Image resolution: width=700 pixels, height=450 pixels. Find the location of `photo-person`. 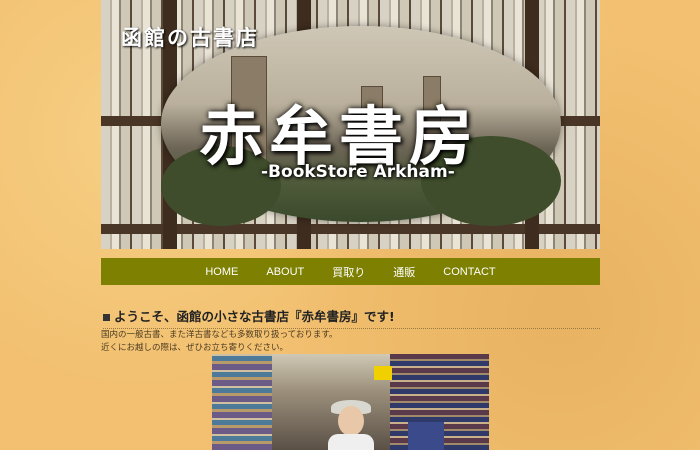

photo-person is located at coordinates (351, 421).